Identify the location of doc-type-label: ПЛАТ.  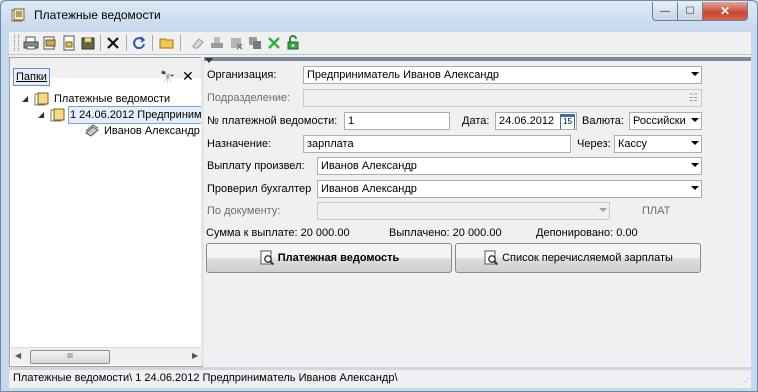
(656, 211).